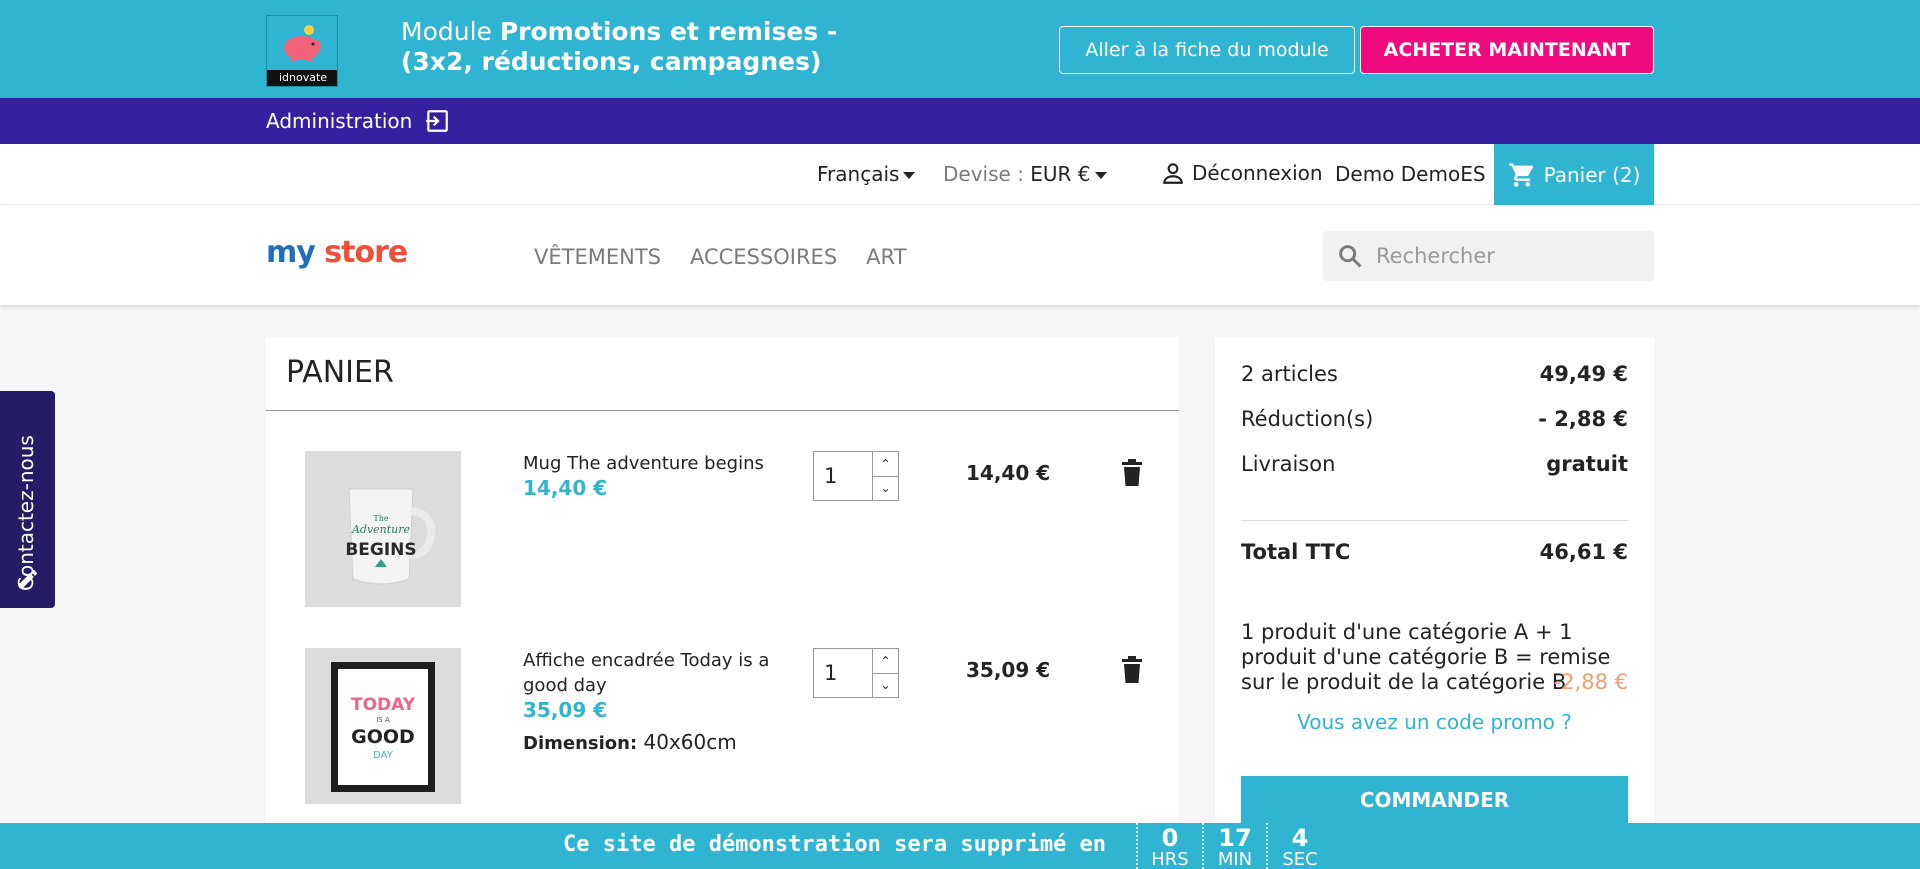  I want to click on hours-value: 0, so click(1170, 838).